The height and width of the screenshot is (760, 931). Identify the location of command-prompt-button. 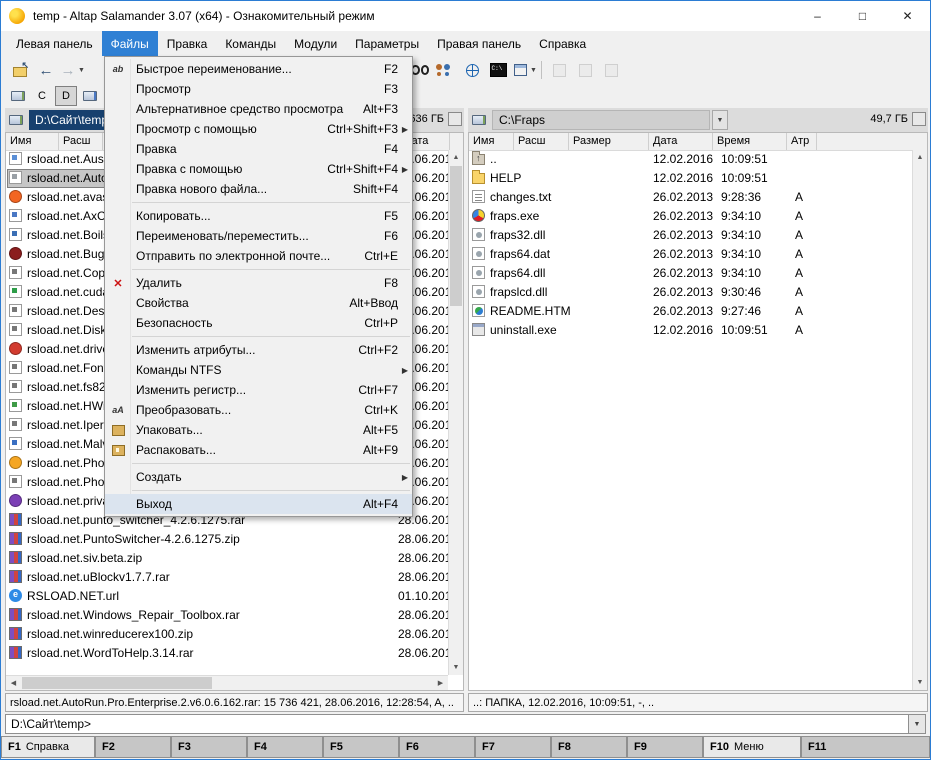
(498, 70).